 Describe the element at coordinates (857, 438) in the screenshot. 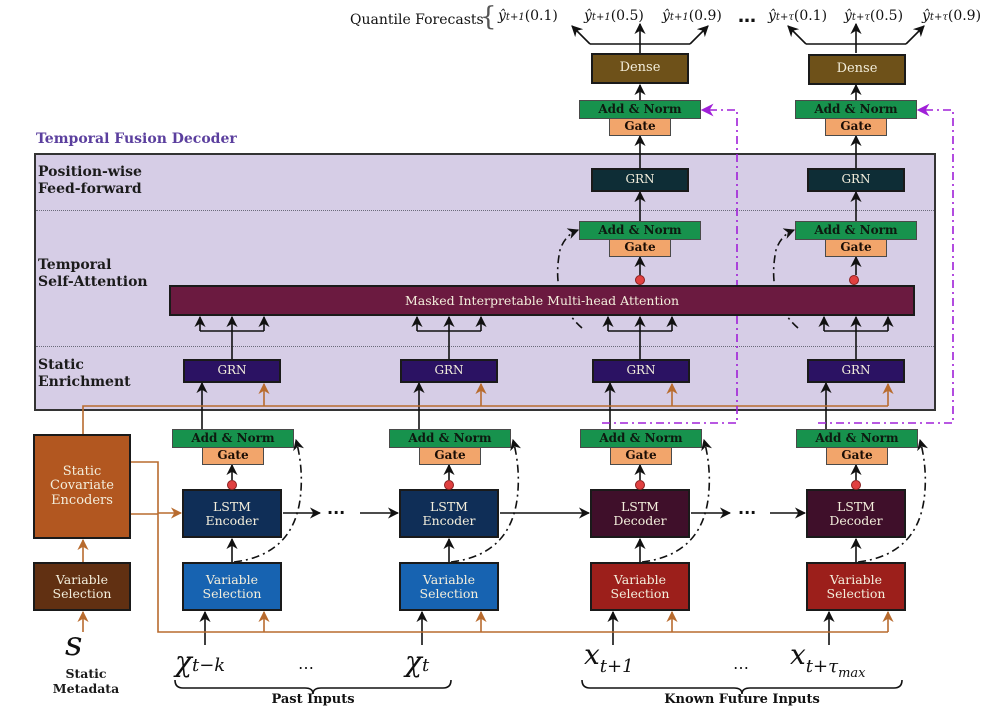

I see `add-norm-lstm-4: Add & Norm` at that location.